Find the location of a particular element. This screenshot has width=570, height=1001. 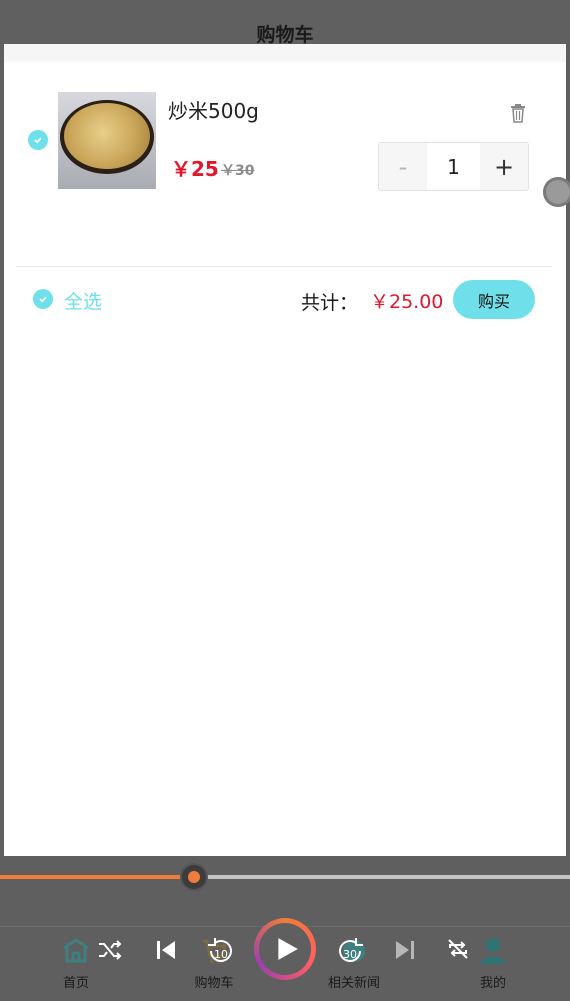

next-icon is located at coordinates (405, 950).